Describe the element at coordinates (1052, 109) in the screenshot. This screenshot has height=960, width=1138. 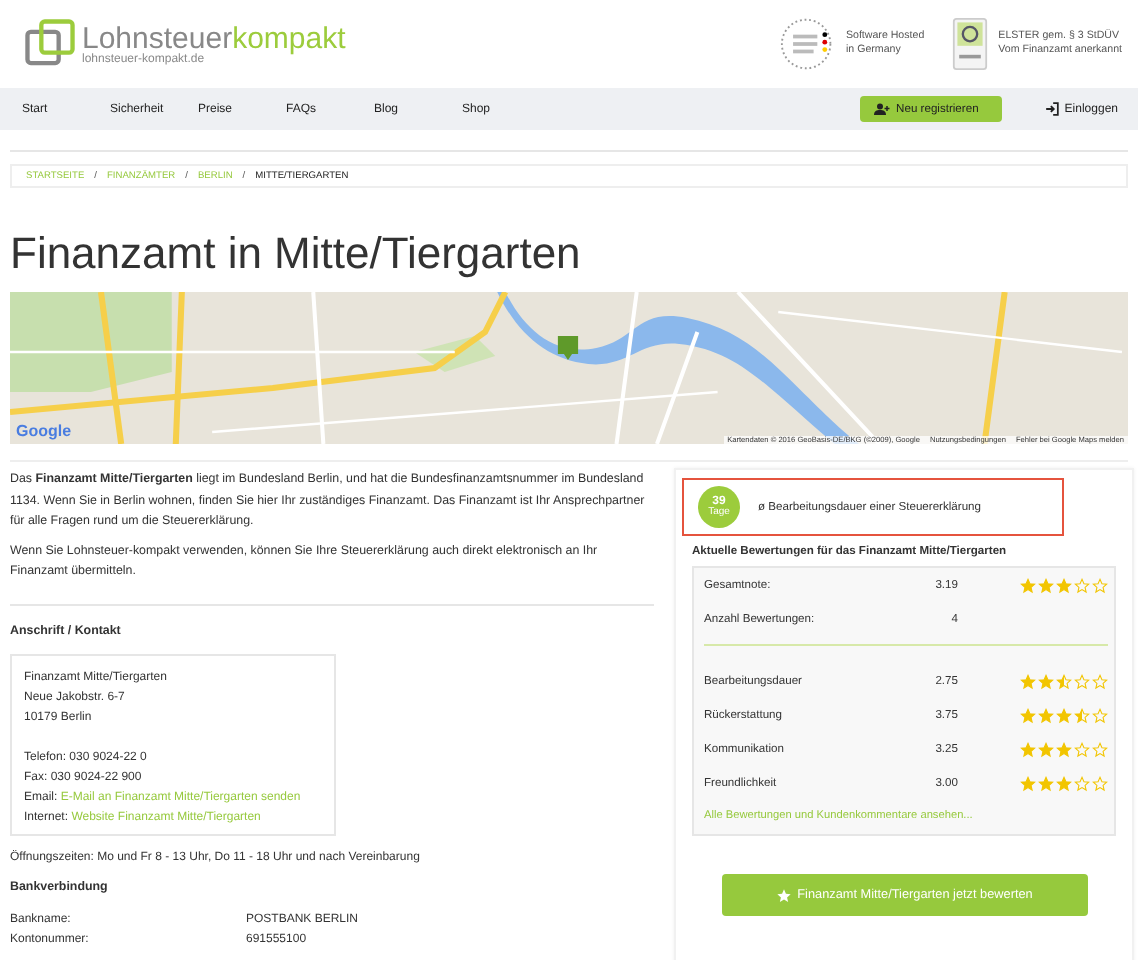
I see `sign-in-icon` at that location.